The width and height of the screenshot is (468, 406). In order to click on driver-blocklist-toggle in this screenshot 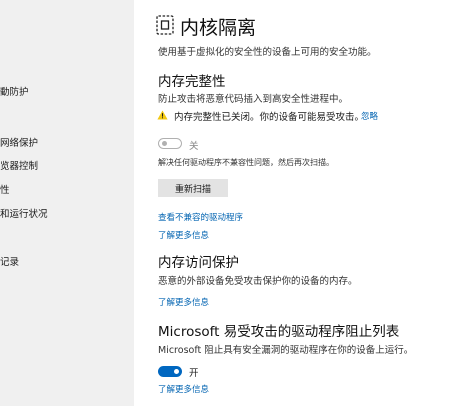, I will do `click(170, 371)`.